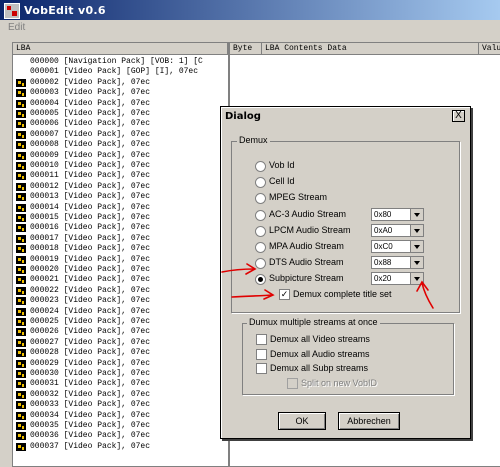 The width and height of the screenshot is (500, 467). What do you see at coordinates (120, 291) in the screenshot?
I see `lba-row: 000022 [Video Pack], 07ec` at bounding box center [120, 291].